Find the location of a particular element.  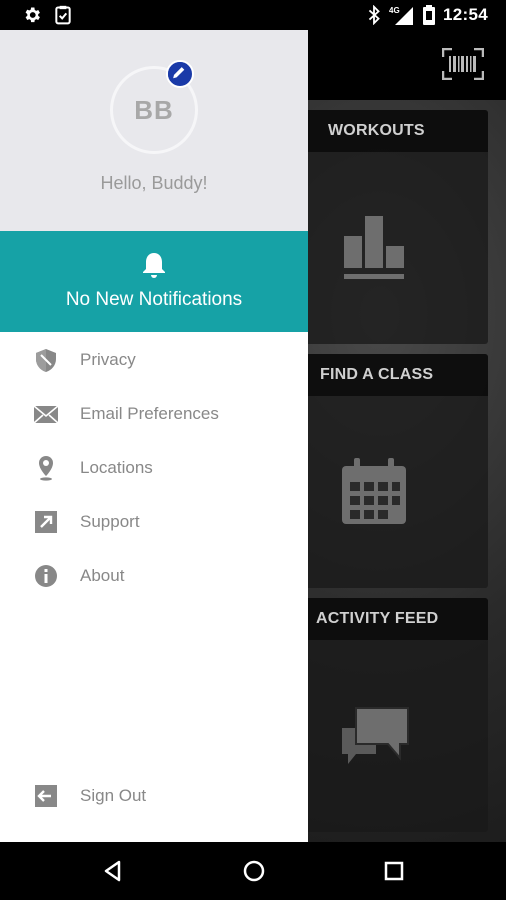

menu-item-label: About is located at coordinates (102, 575).